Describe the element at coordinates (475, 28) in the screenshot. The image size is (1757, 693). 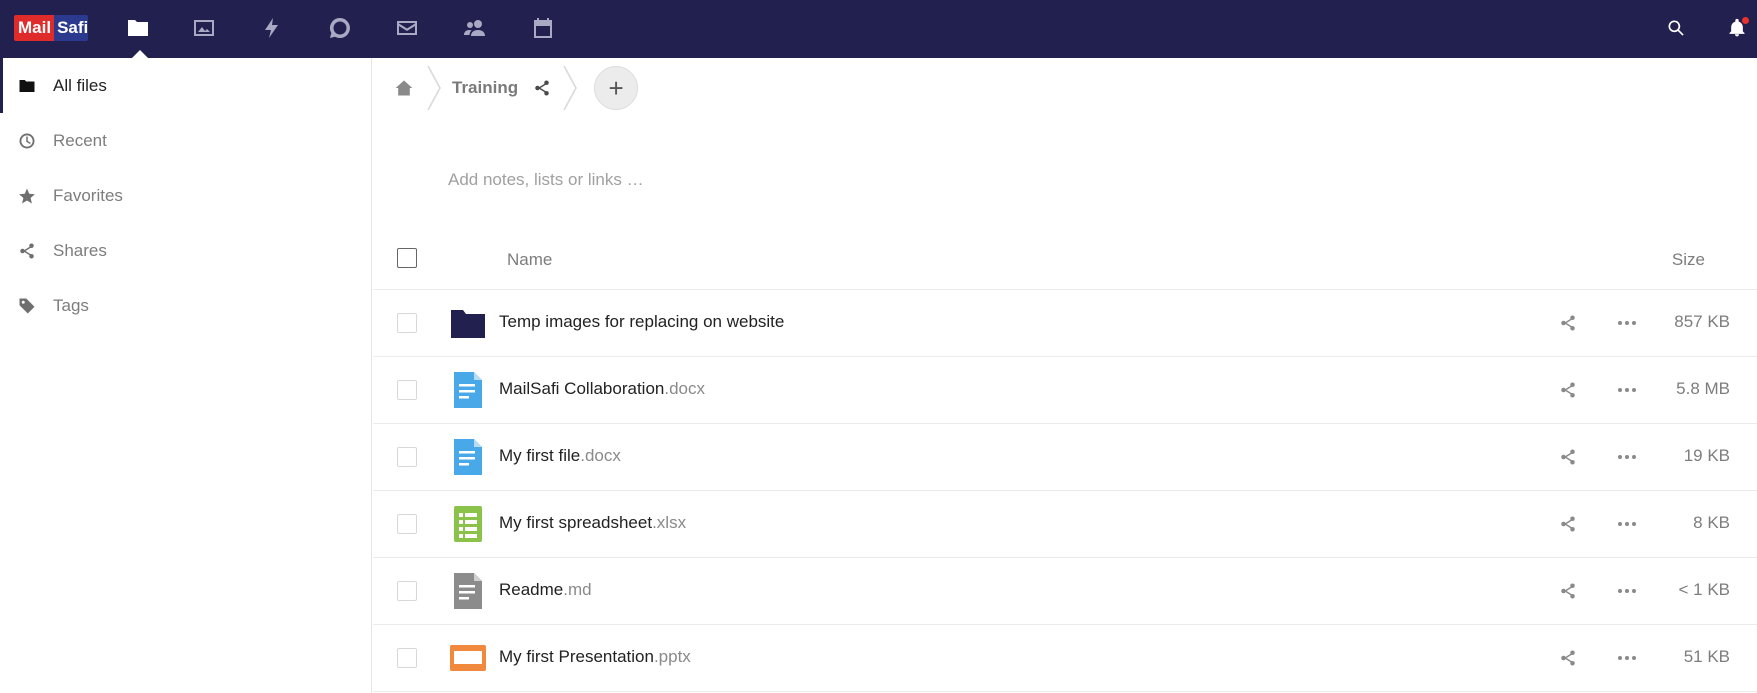
I see `contacts-icon` at that location.